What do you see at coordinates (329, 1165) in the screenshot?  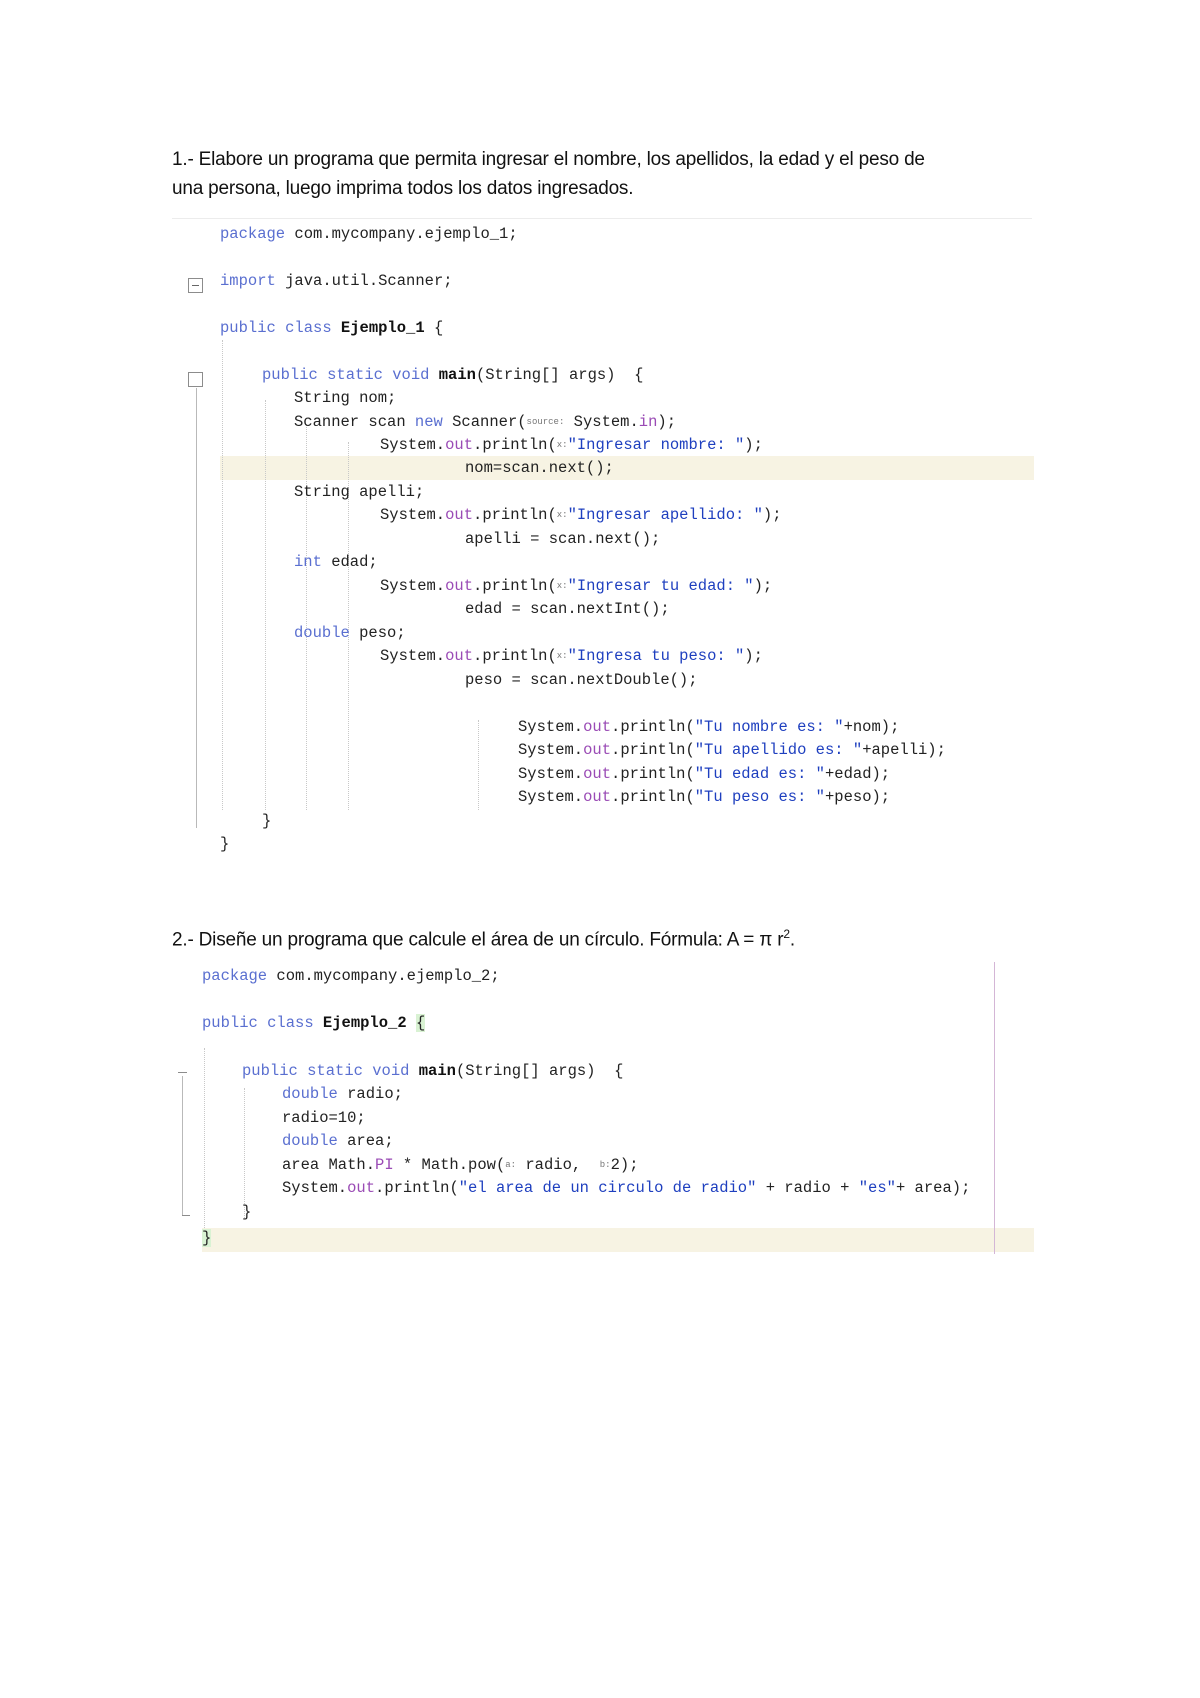 I see `code-text: area Math.` at bounding box center [329, 1165].